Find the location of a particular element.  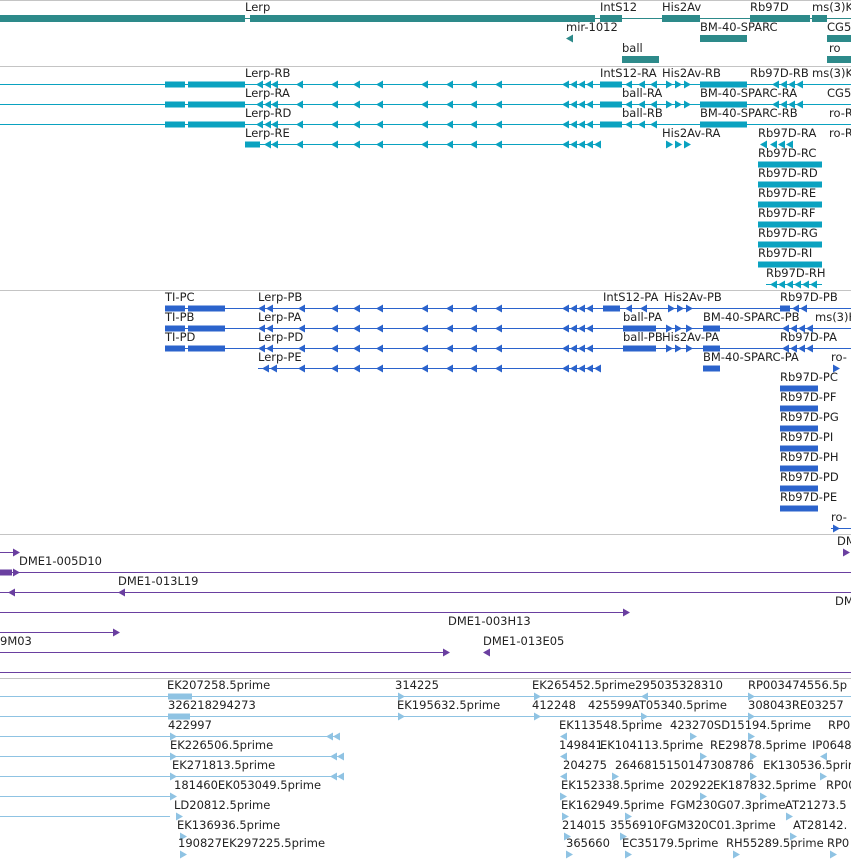

feature-label: EK104113.5prime is located at coordinates (651, 745).